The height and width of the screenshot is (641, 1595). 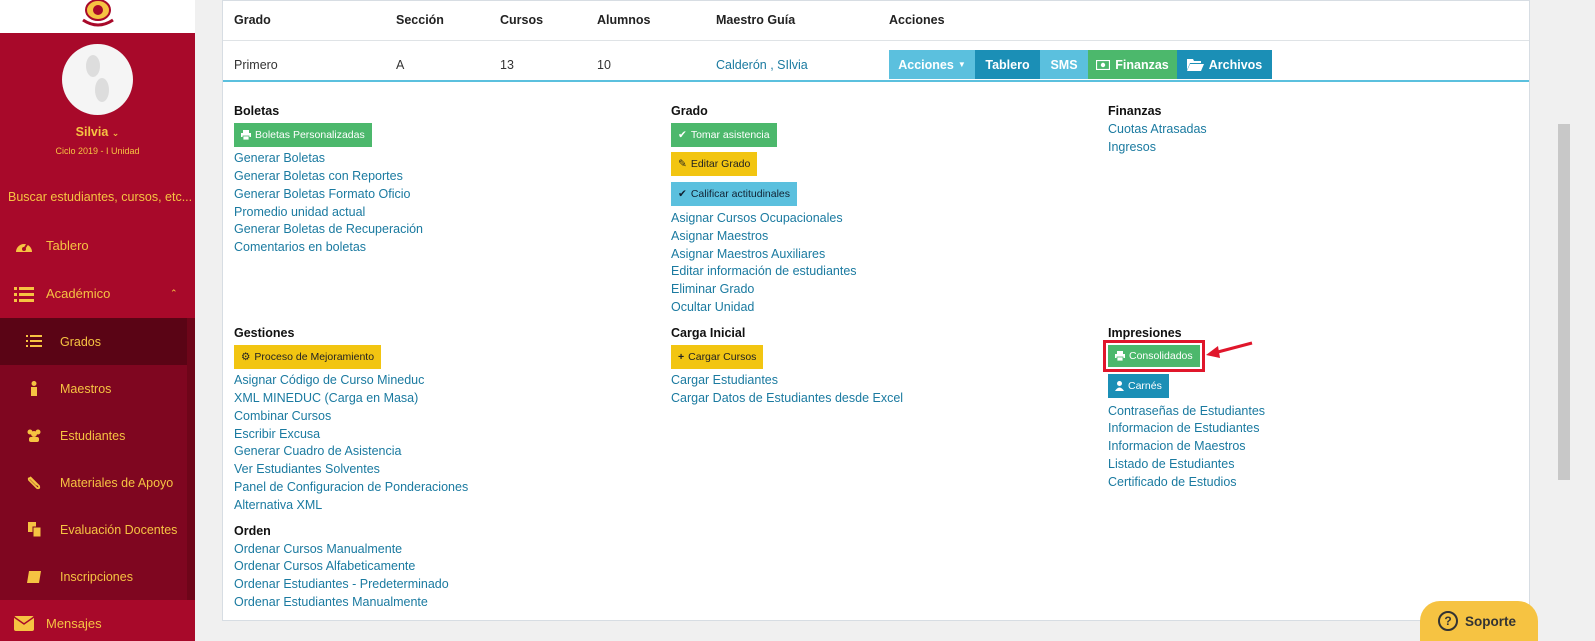 What do you see at coordinates (1132, 147) in the screenshot?
I see `link-ingresos: Ingresos` at bounding box center [1132, 147].